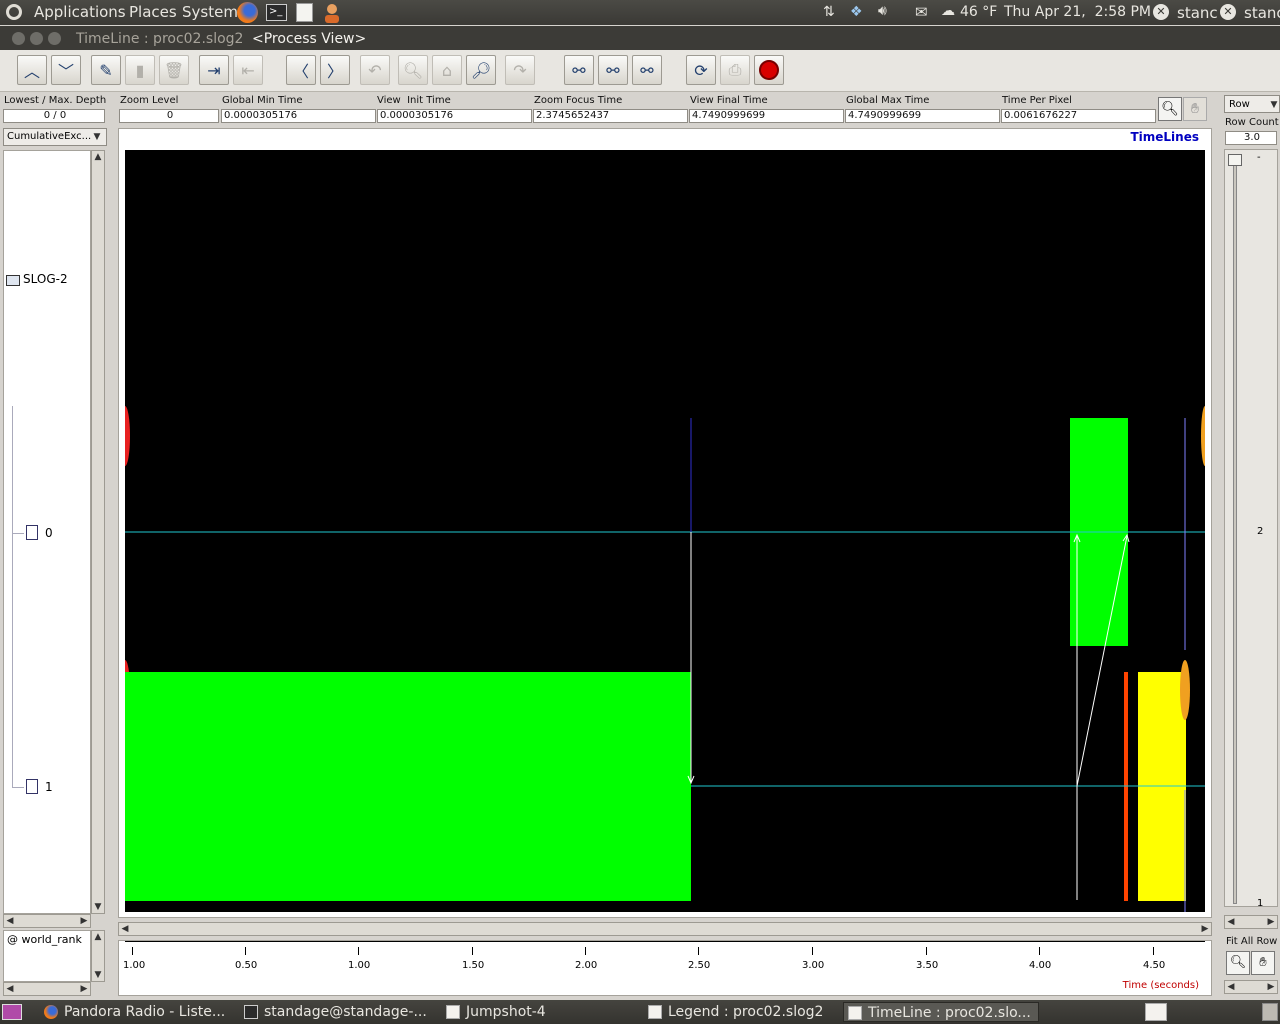 The image size is (1280, 1024). Describe the element at coordinates (1161, 12) in the screenshot. I see `session-icon: ✕` at that location.